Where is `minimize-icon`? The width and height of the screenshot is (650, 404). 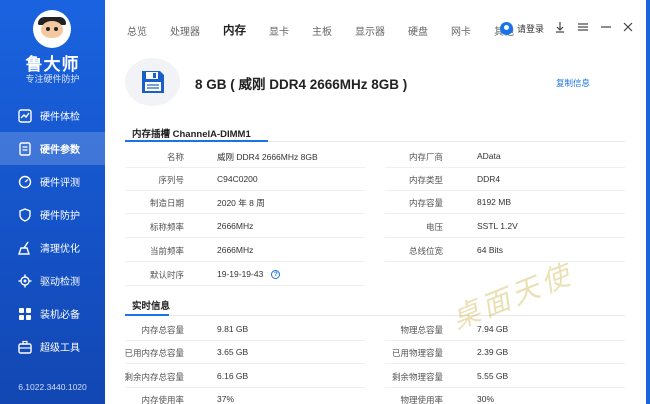 minimize-icon is located at coordinates (606, 27).